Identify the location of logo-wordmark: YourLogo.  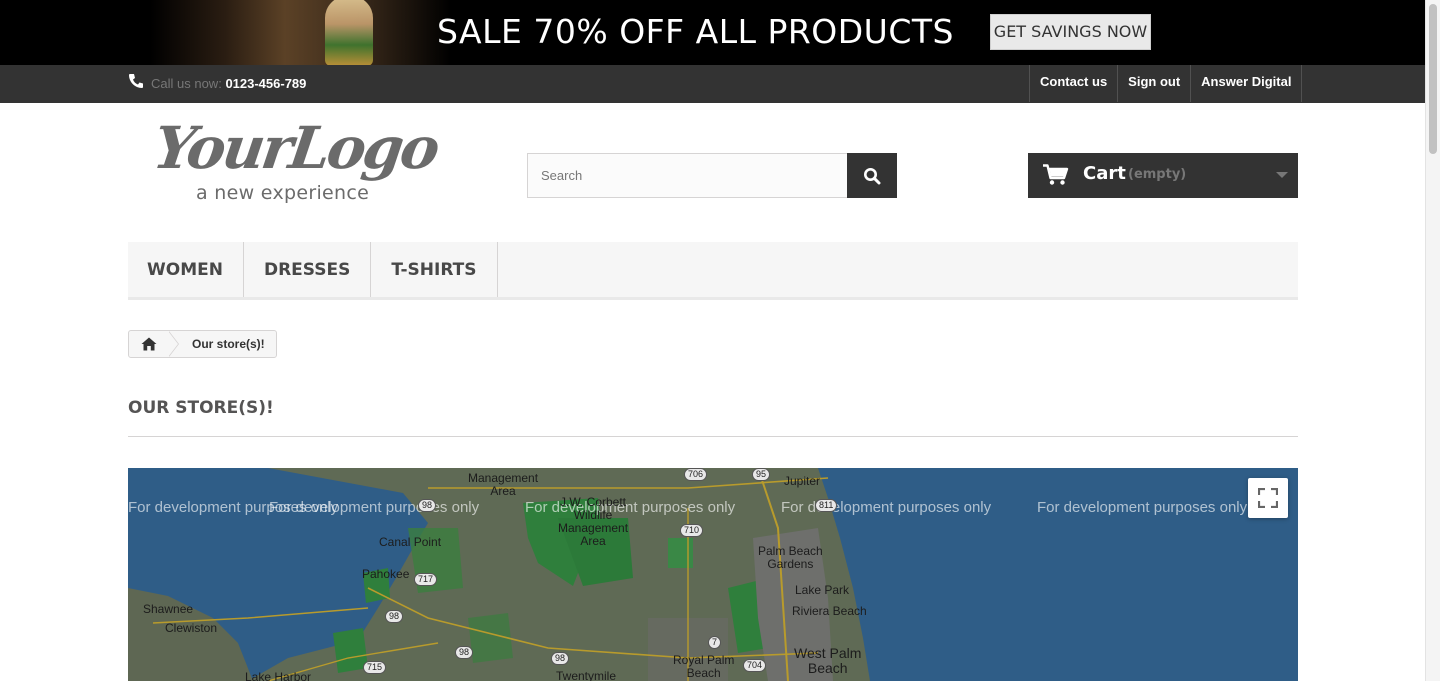
(295, 148).